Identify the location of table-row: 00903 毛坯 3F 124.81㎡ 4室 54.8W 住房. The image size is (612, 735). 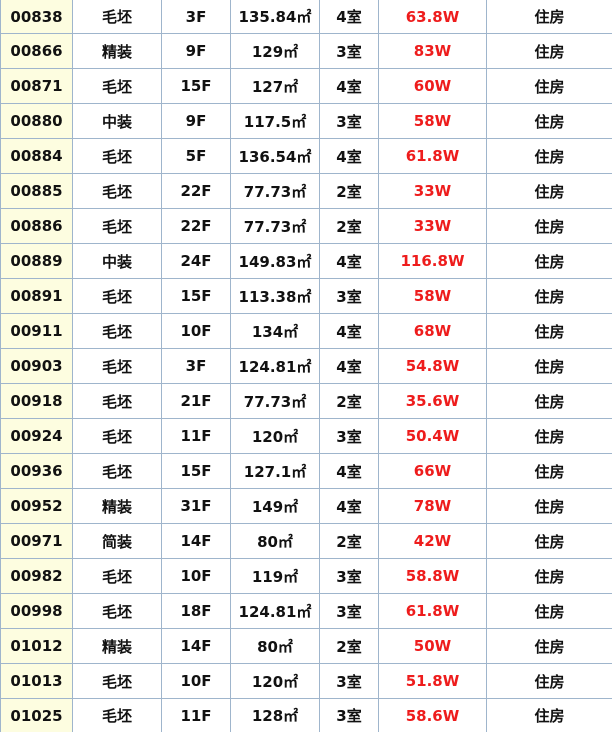
(306, 366).